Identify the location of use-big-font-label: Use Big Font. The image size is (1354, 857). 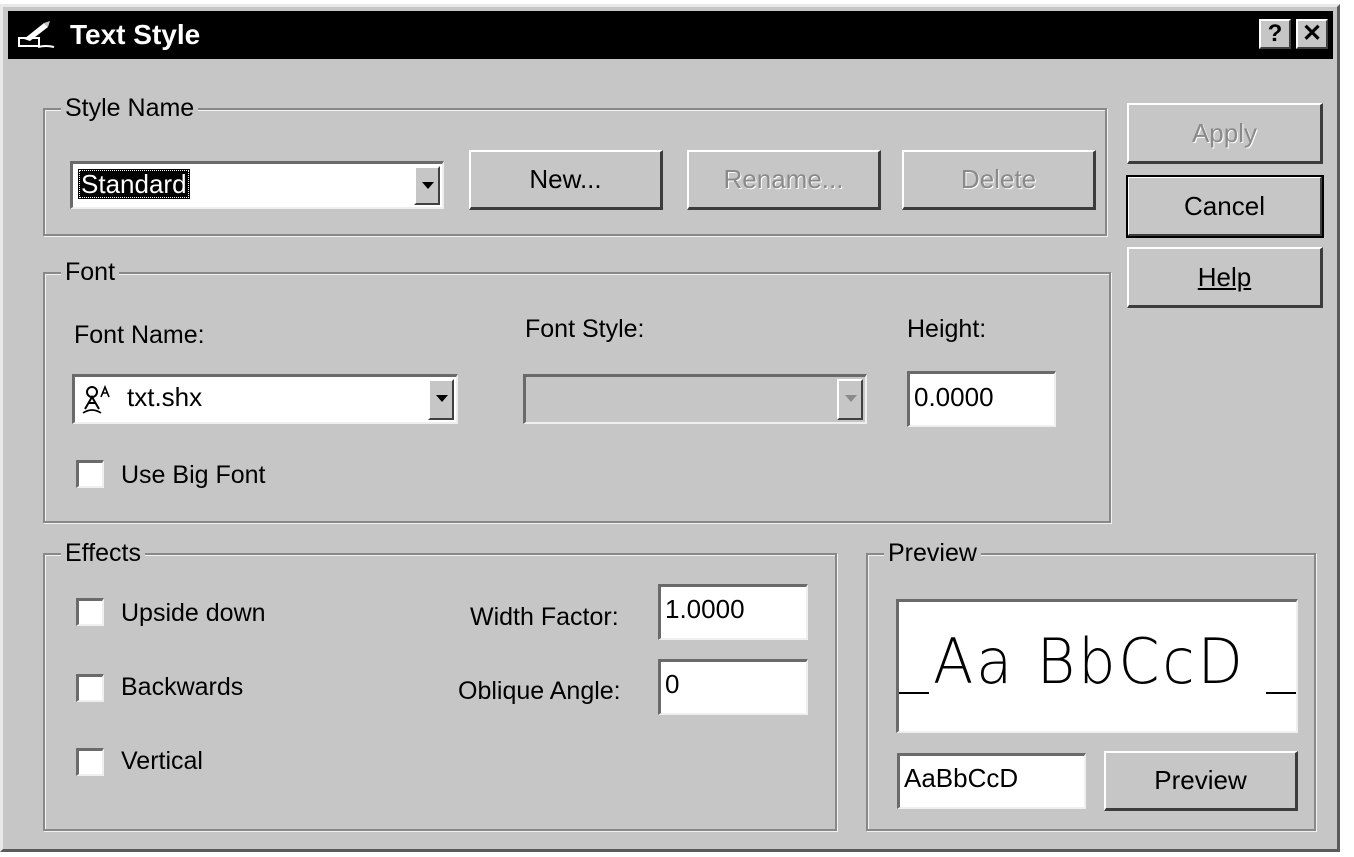
(193, 475).